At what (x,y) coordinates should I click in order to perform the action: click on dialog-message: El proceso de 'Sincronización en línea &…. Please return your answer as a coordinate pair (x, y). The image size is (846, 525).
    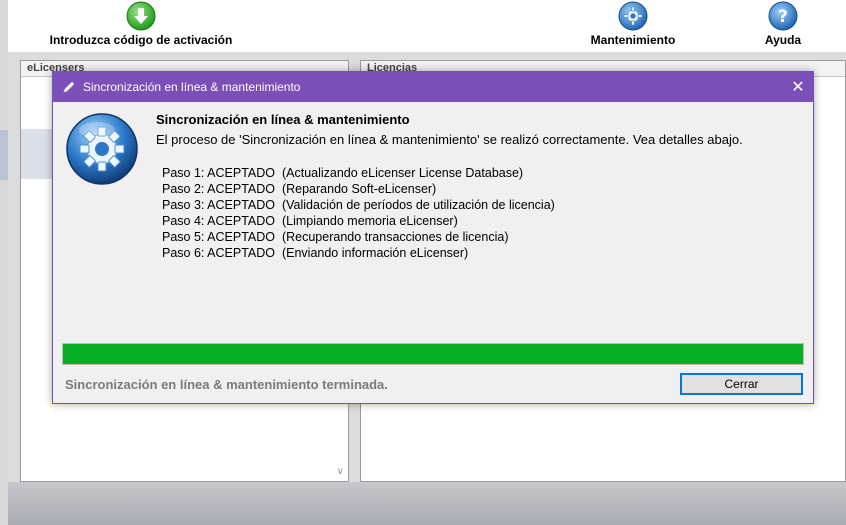
    Looking at the image, I should click on (449, 139).